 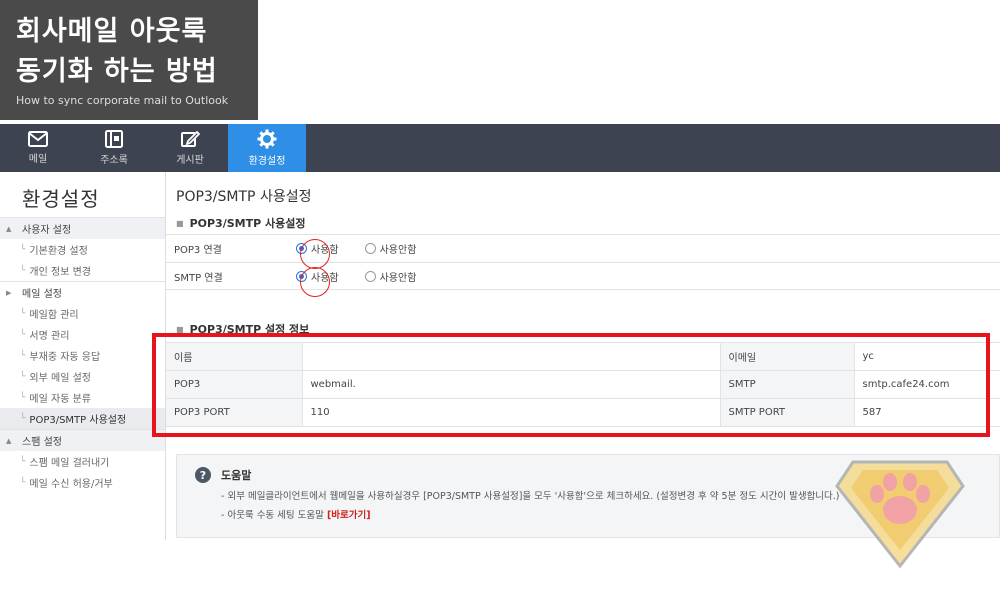 I want to click on nav-address-book: 주소록, so click(x=114, y=148).